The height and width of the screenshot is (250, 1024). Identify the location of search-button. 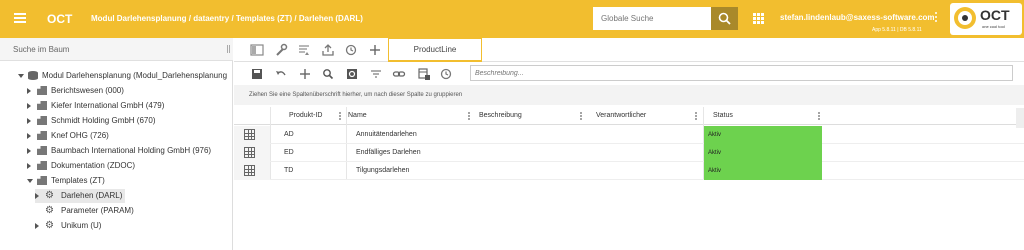
(724, 18).